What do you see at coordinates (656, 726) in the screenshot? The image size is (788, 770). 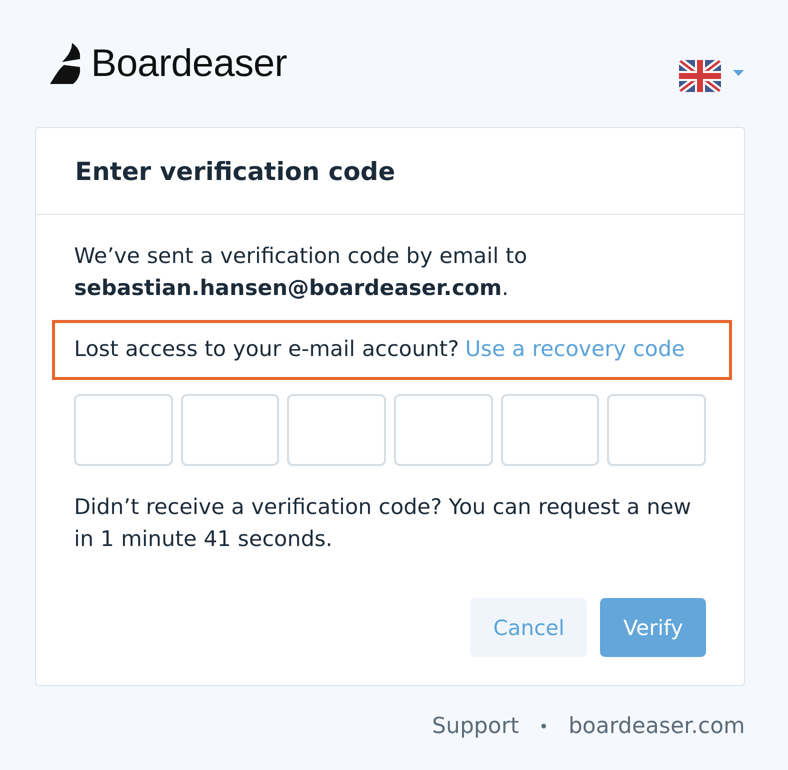 I see `website-link: boardeaser.com` at bounding box center [656, 726].